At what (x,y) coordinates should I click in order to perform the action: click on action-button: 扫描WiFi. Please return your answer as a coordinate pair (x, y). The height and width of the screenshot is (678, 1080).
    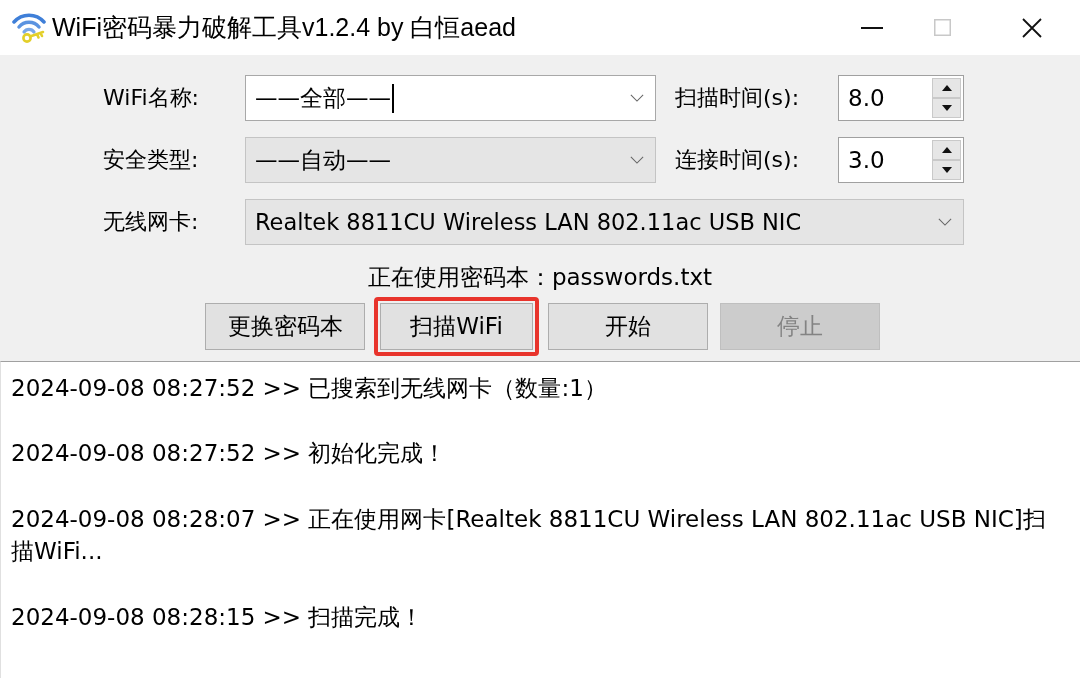
    Looking at the image, I should click on (456, 326).